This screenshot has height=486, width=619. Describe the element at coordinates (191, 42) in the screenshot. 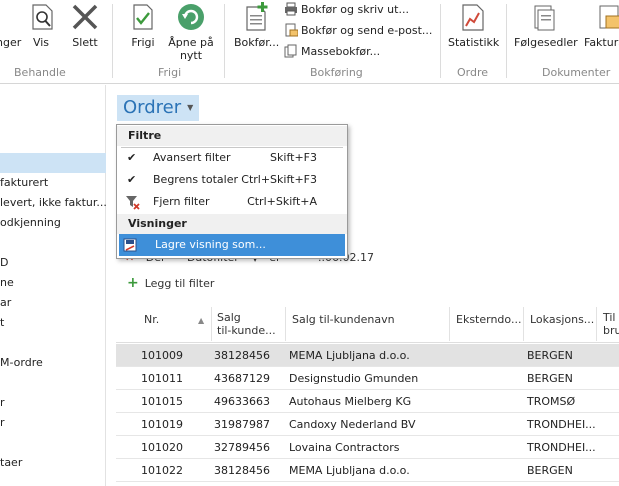

I see `apne-label-1: Åpne på` at that location.